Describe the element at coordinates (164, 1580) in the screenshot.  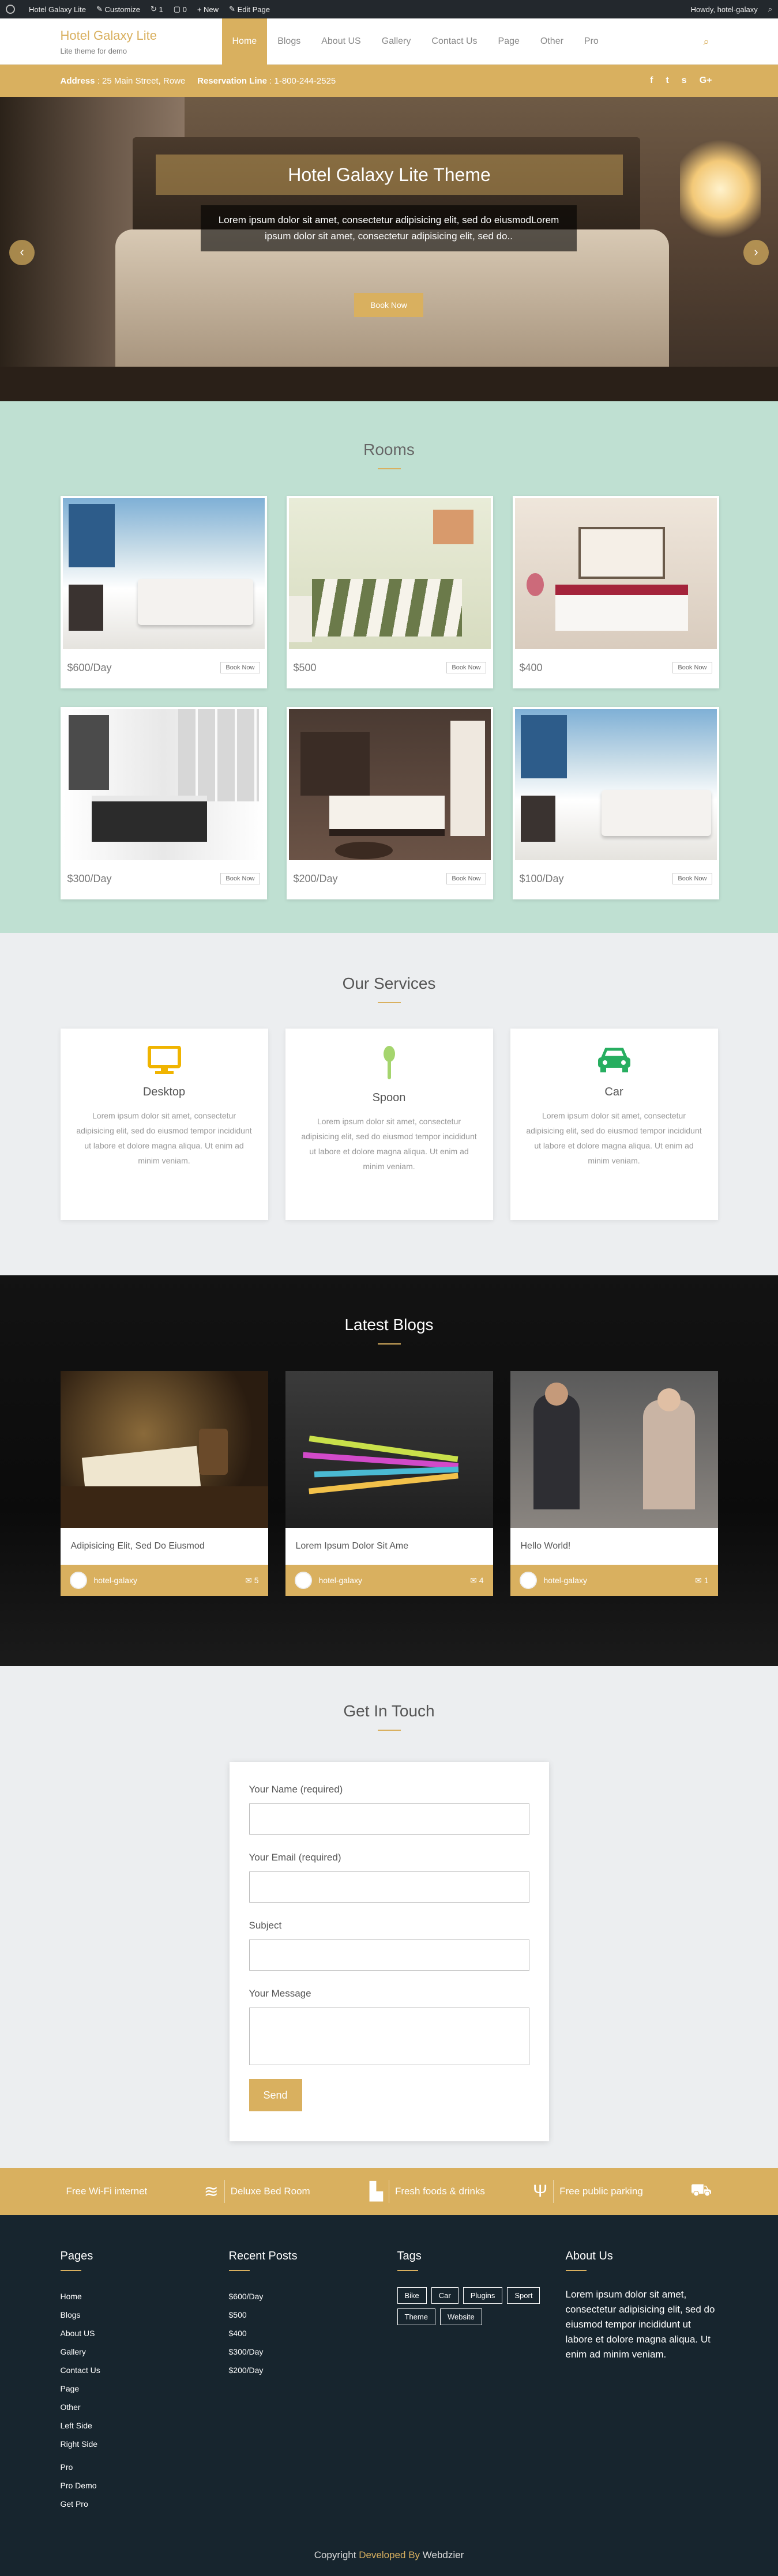
I see `blog-meta: hotel-galaxy ✉ 5` at that location.